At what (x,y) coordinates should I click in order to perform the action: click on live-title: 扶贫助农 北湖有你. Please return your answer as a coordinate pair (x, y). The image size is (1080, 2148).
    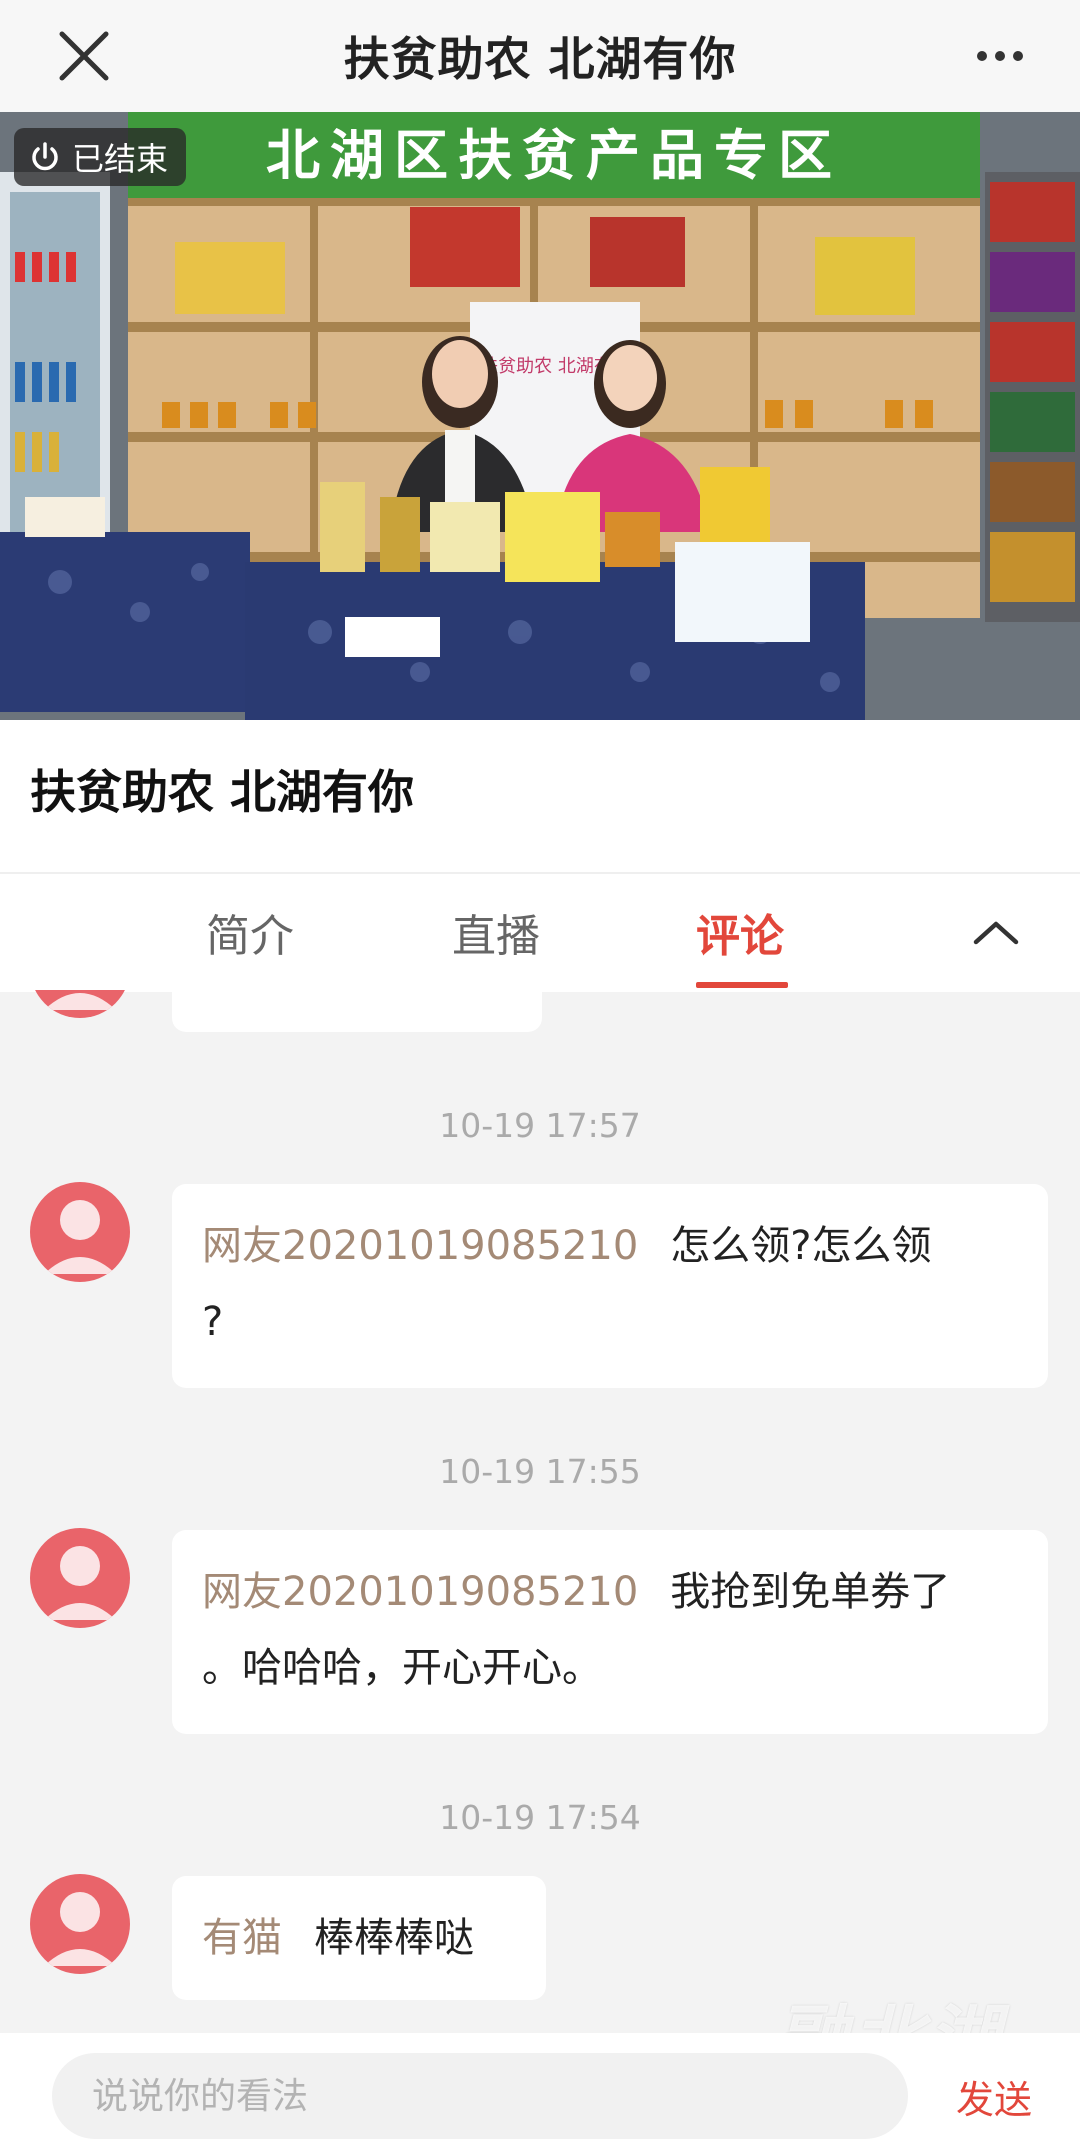
    Looking at the image, I should click on (222, 792).